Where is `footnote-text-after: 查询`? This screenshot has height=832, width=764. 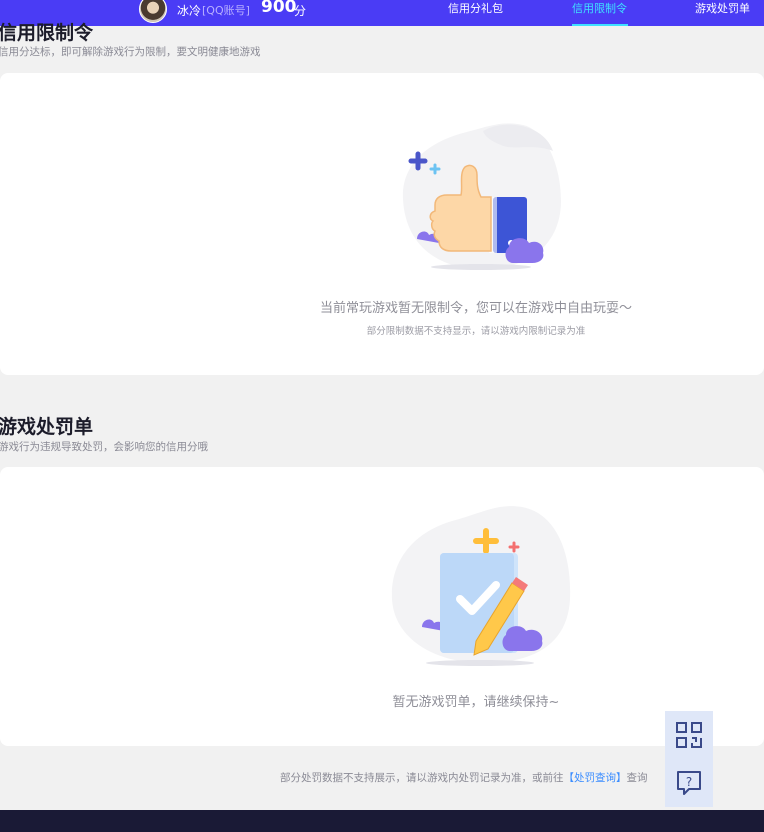 footnote-text-after: 查询 is located at coordinates (637, 778).